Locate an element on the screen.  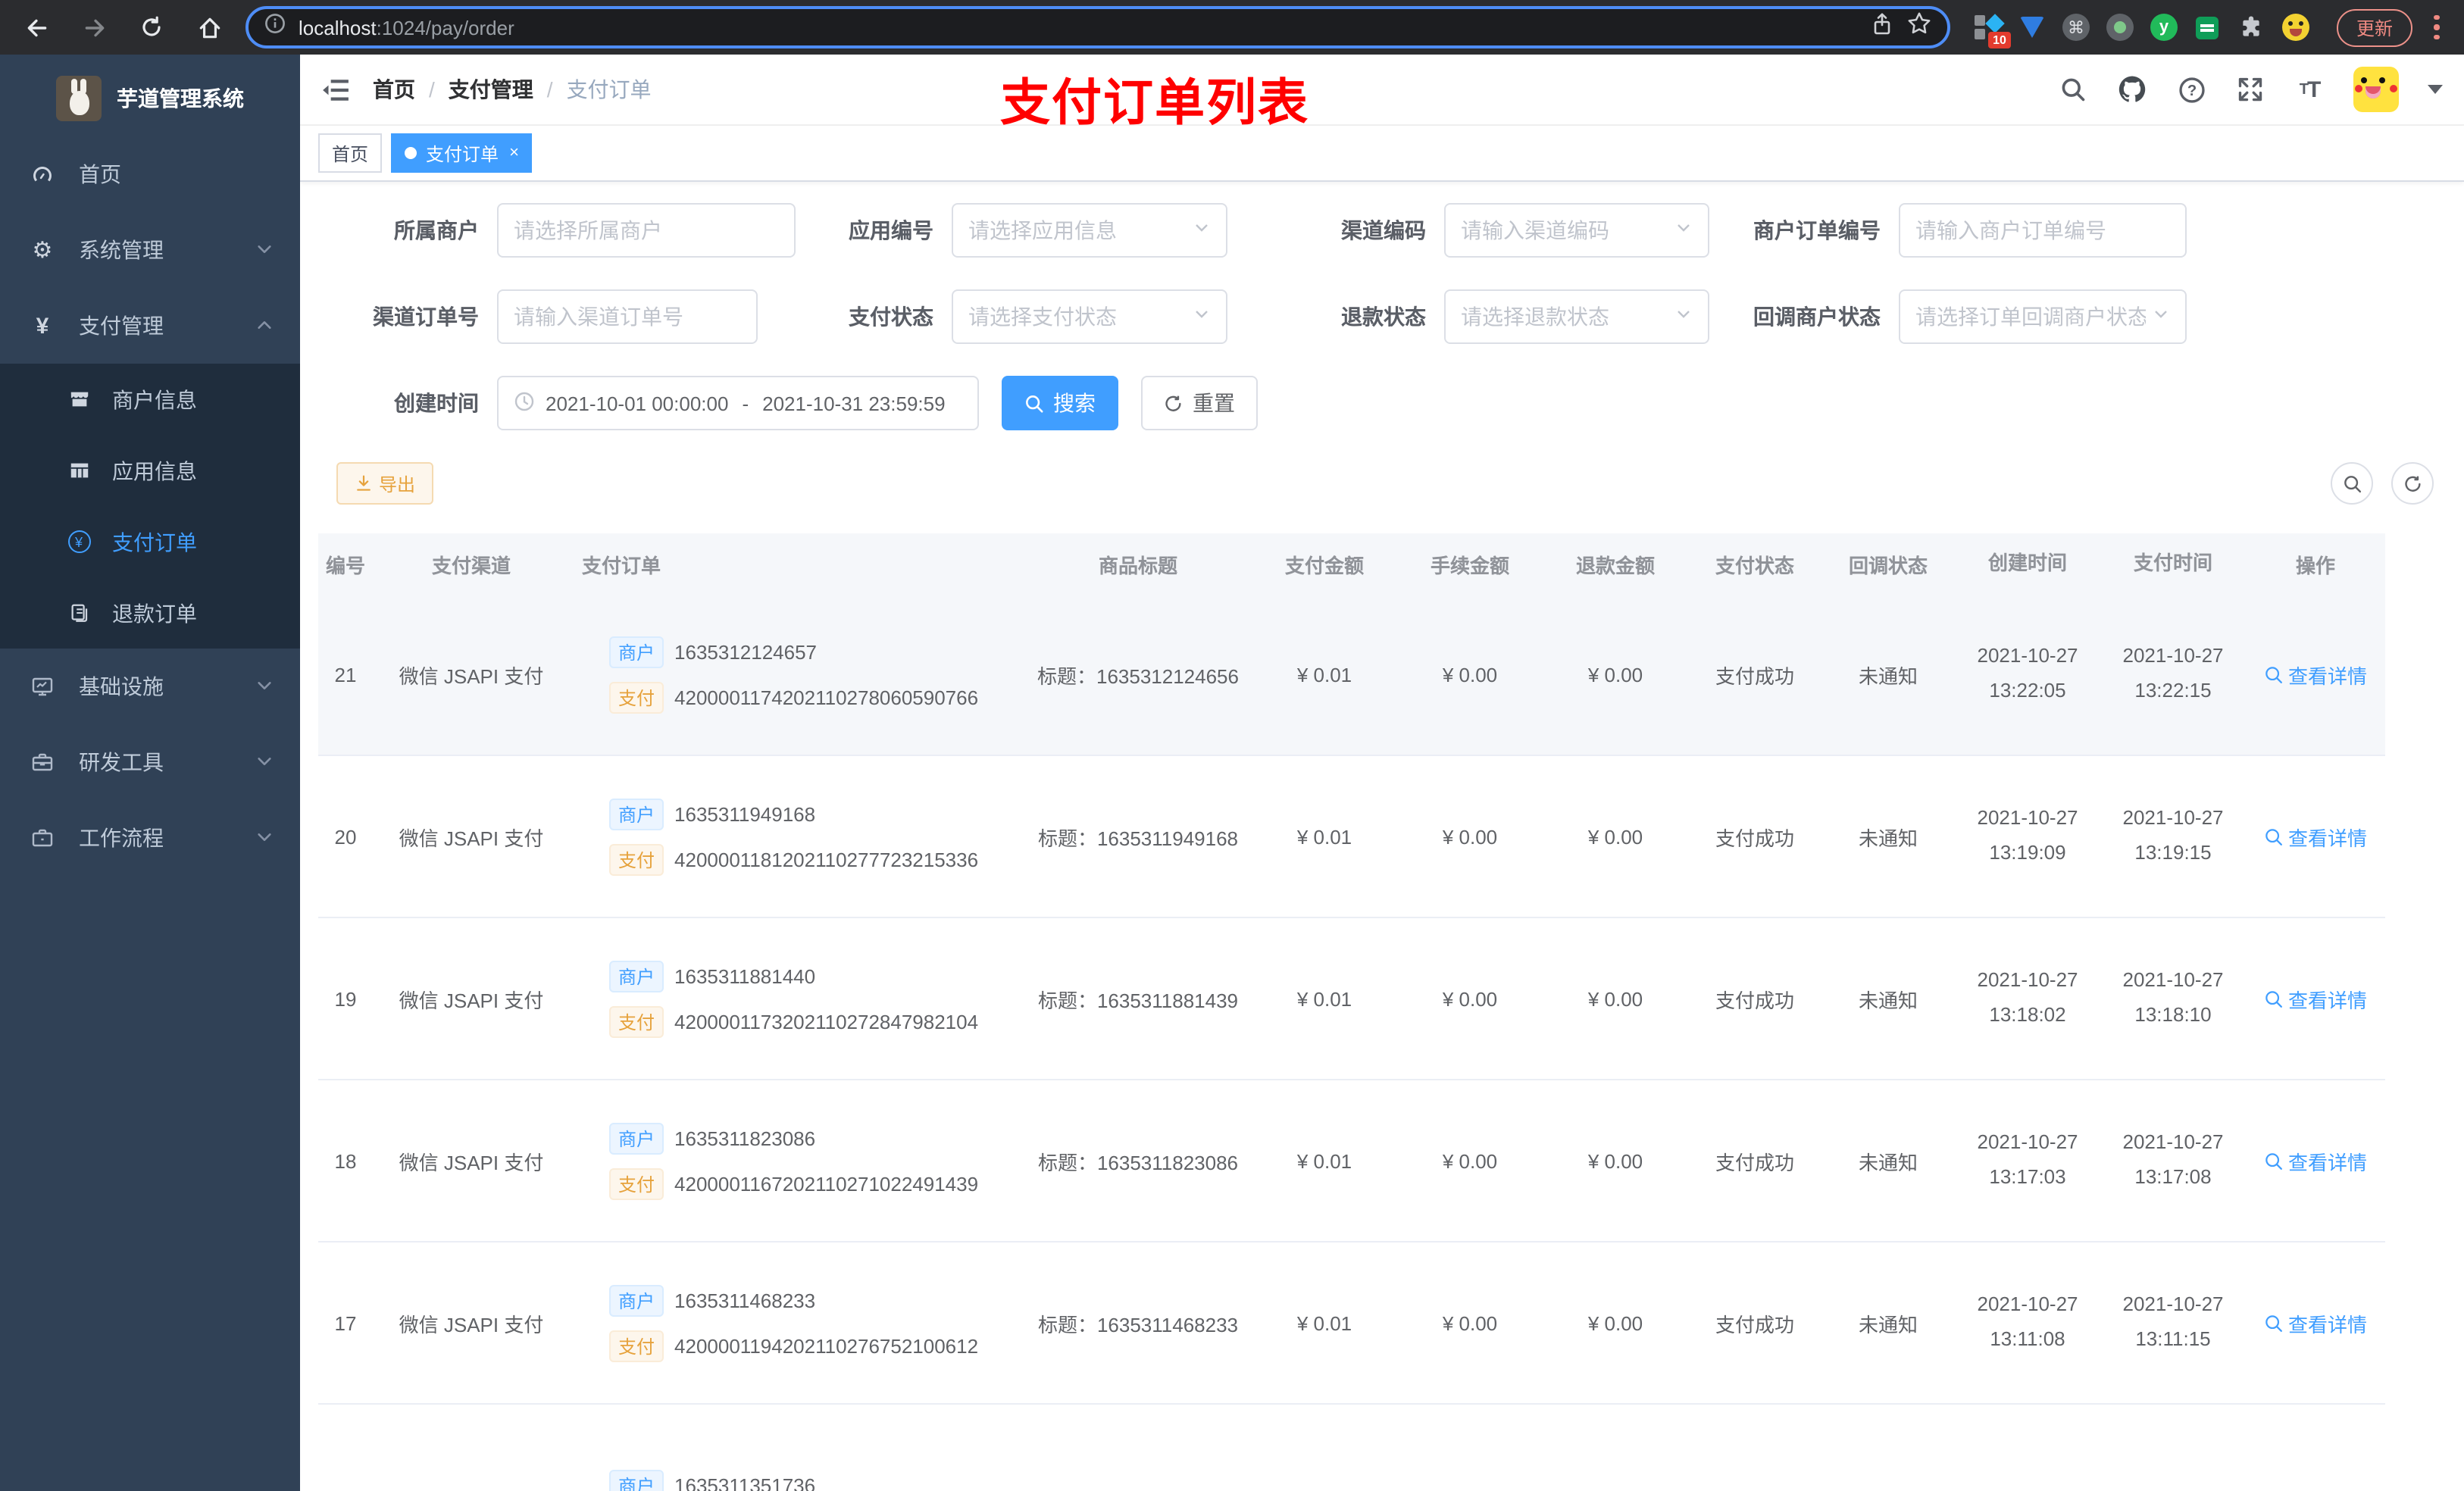
browser-update-button: 更新 is located at coordinates (2374, 27).